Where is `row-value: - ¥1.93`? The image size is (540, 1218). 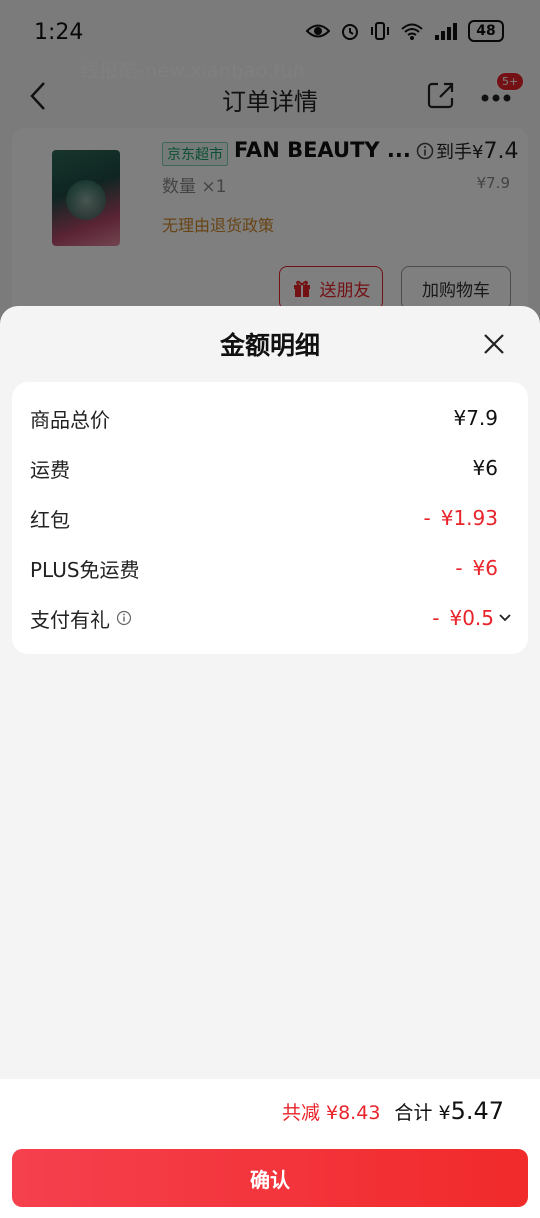 row-value: - ¥1.93 is located at coordinates (460, 518).